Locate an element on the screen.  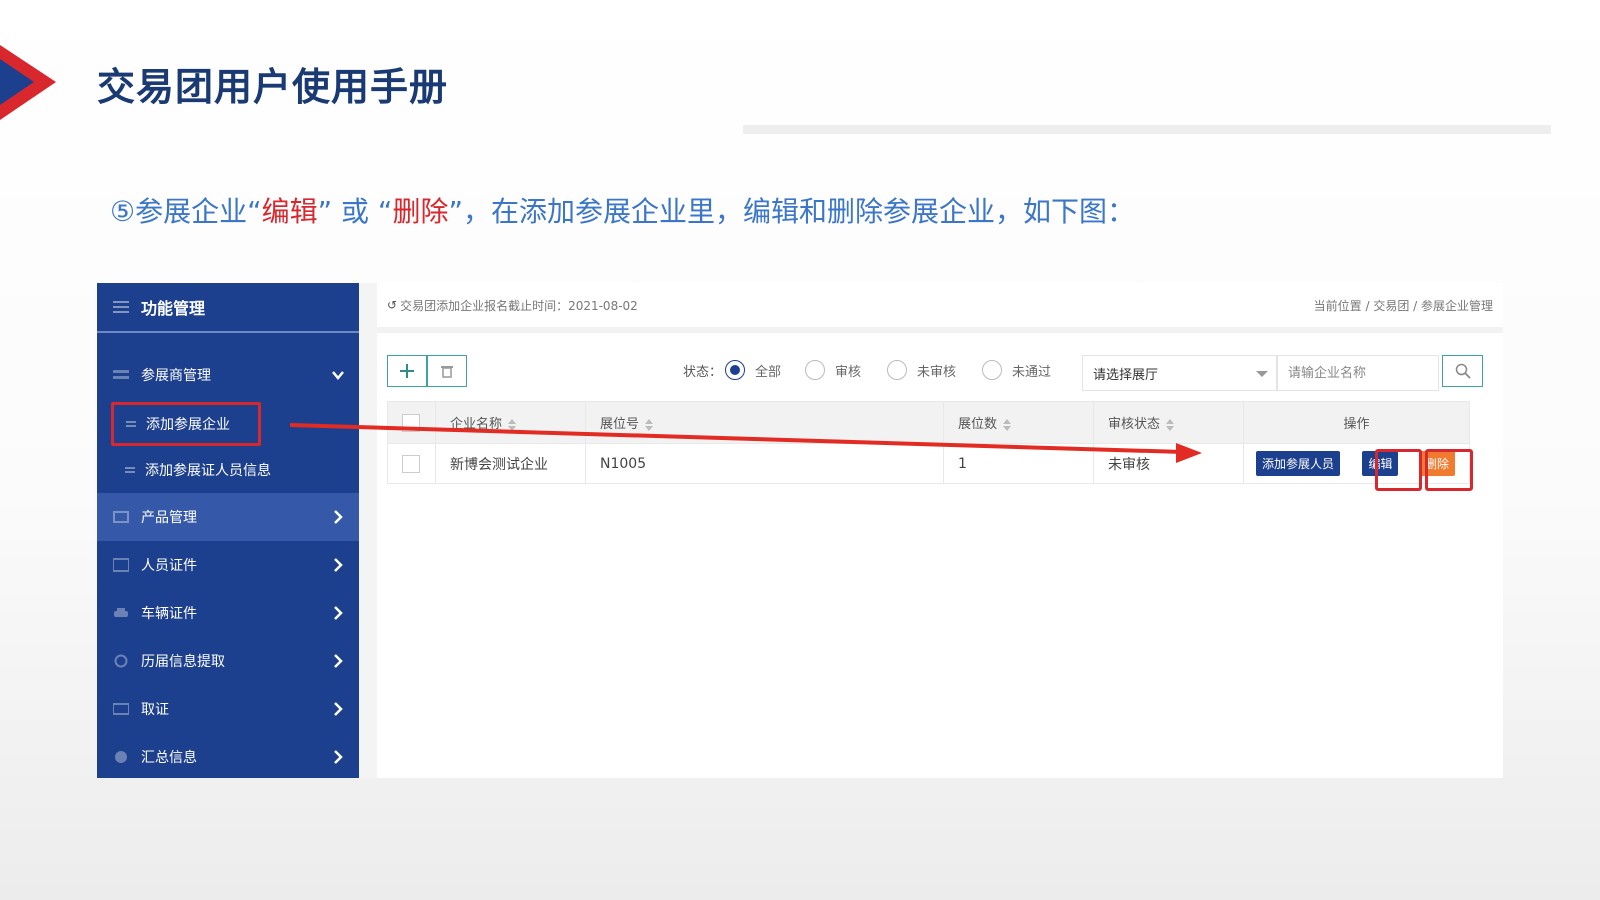
radio-all: 全部 is located at coordinates (753, 370).